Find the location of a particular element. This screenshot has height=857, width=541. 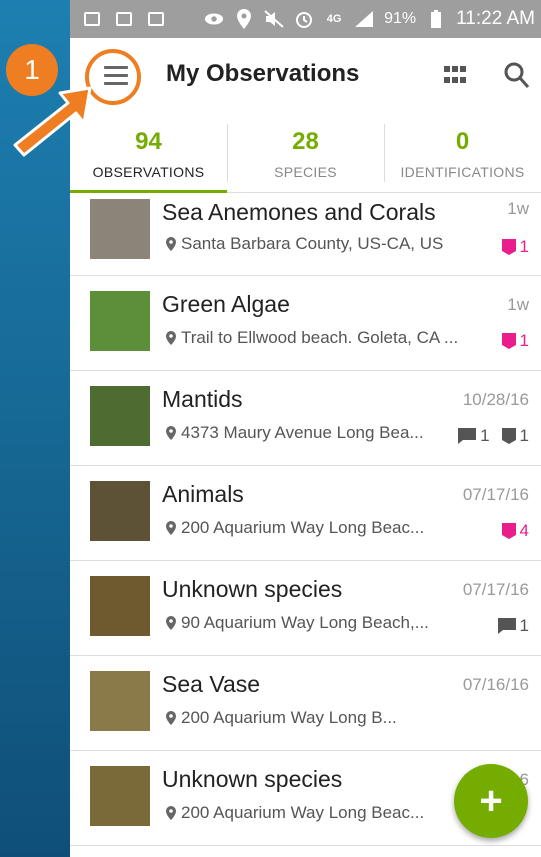

observation-badges: 4 is located at coordinates (515, 531).